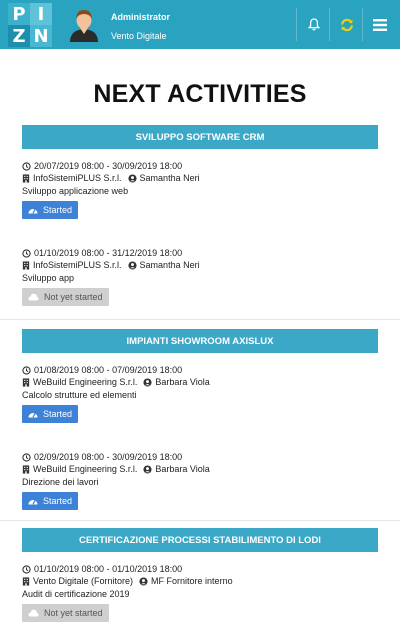 This screenshot has height=630, width=400. Describe the element at coordinates (19, 14) in the screenshot. I see `logo-letter: P` at that location.